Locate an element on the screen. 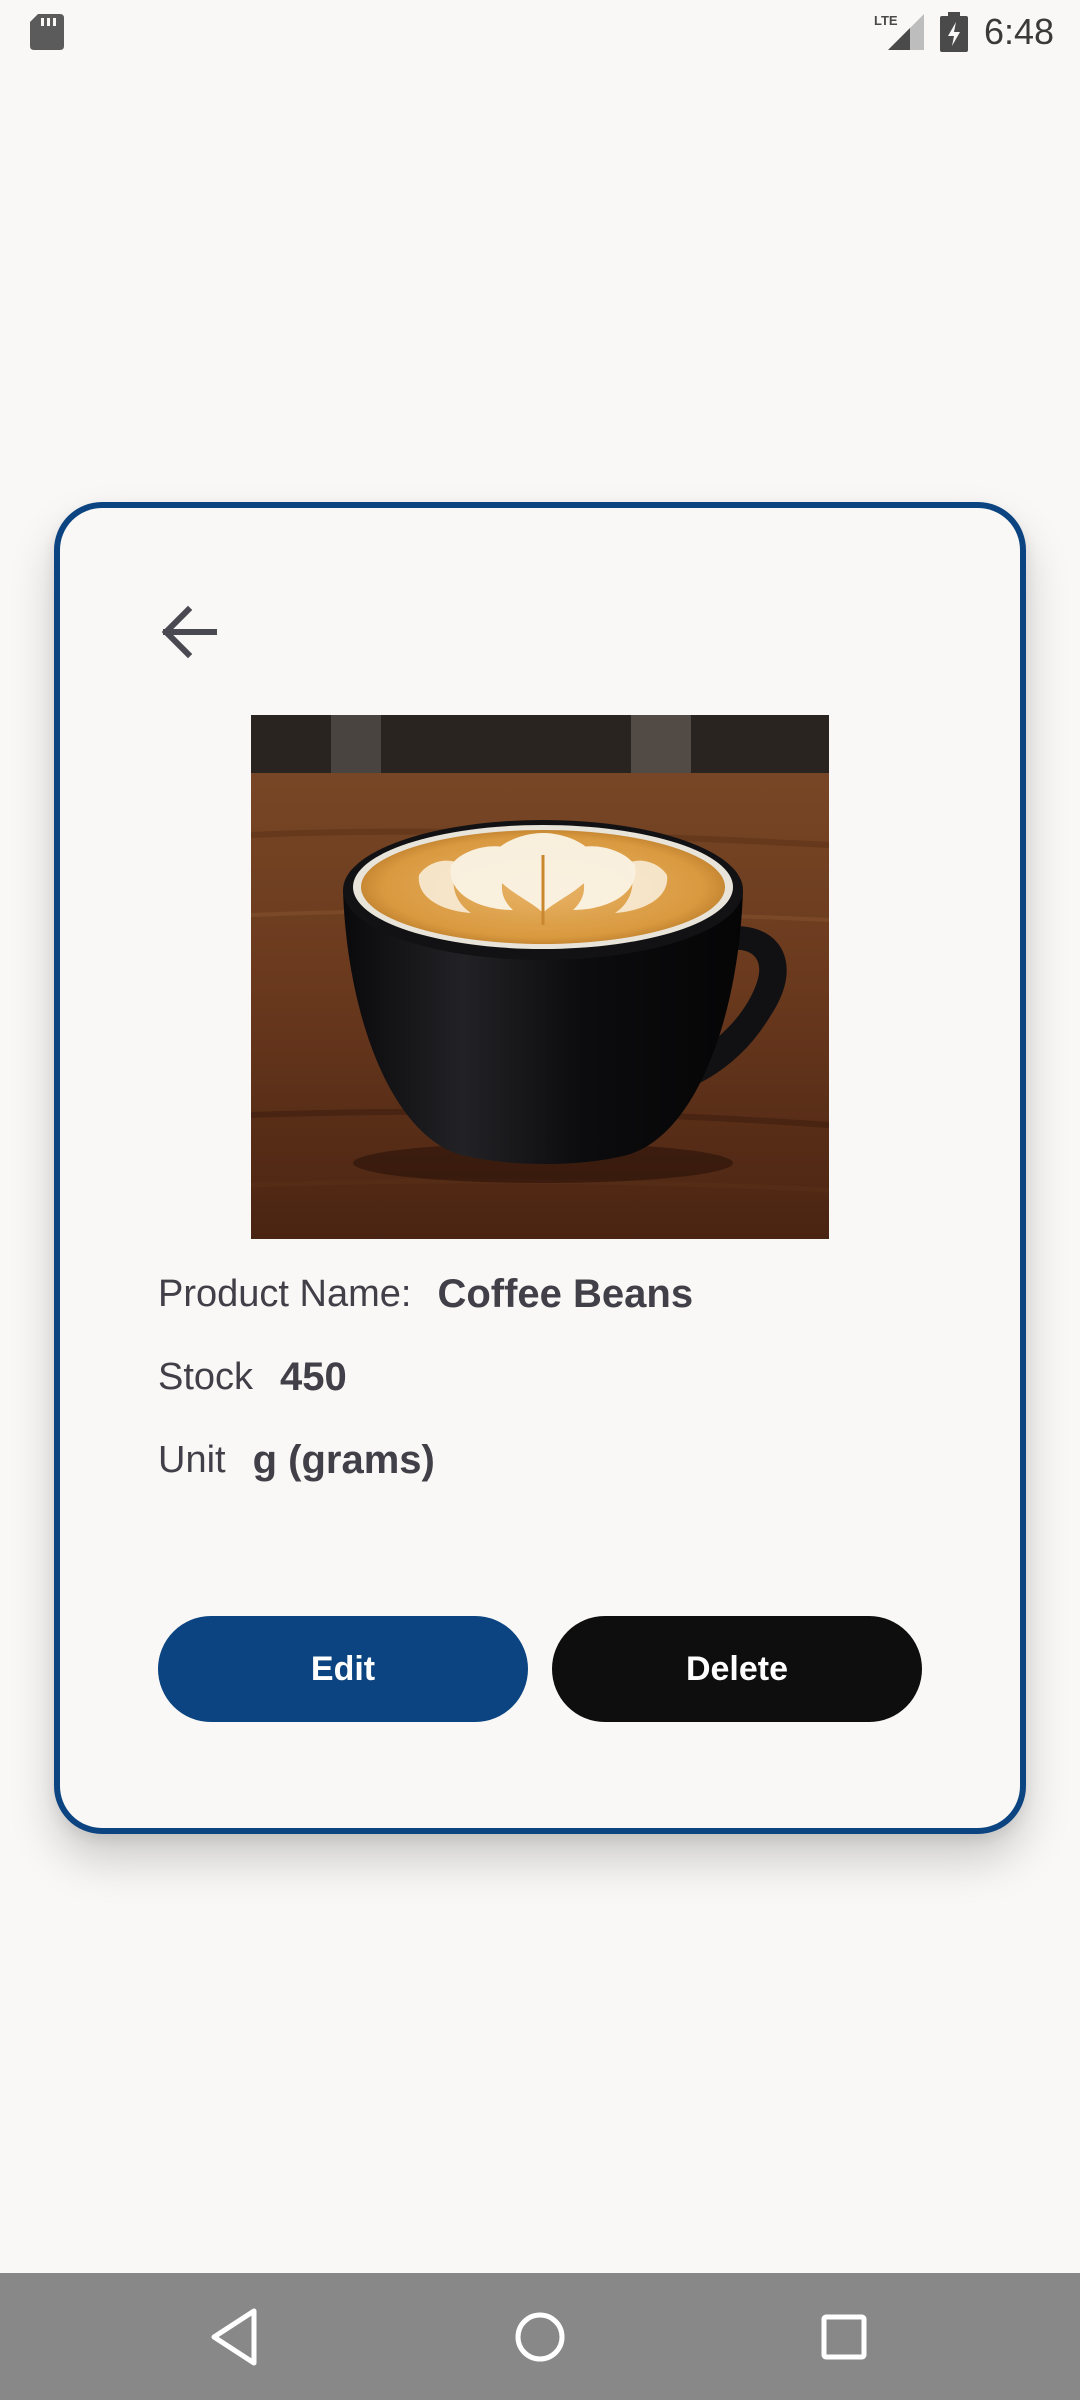 This screenshot has height=2400, width=1080. nav-home-icon is located at coordinates (540, 2337).